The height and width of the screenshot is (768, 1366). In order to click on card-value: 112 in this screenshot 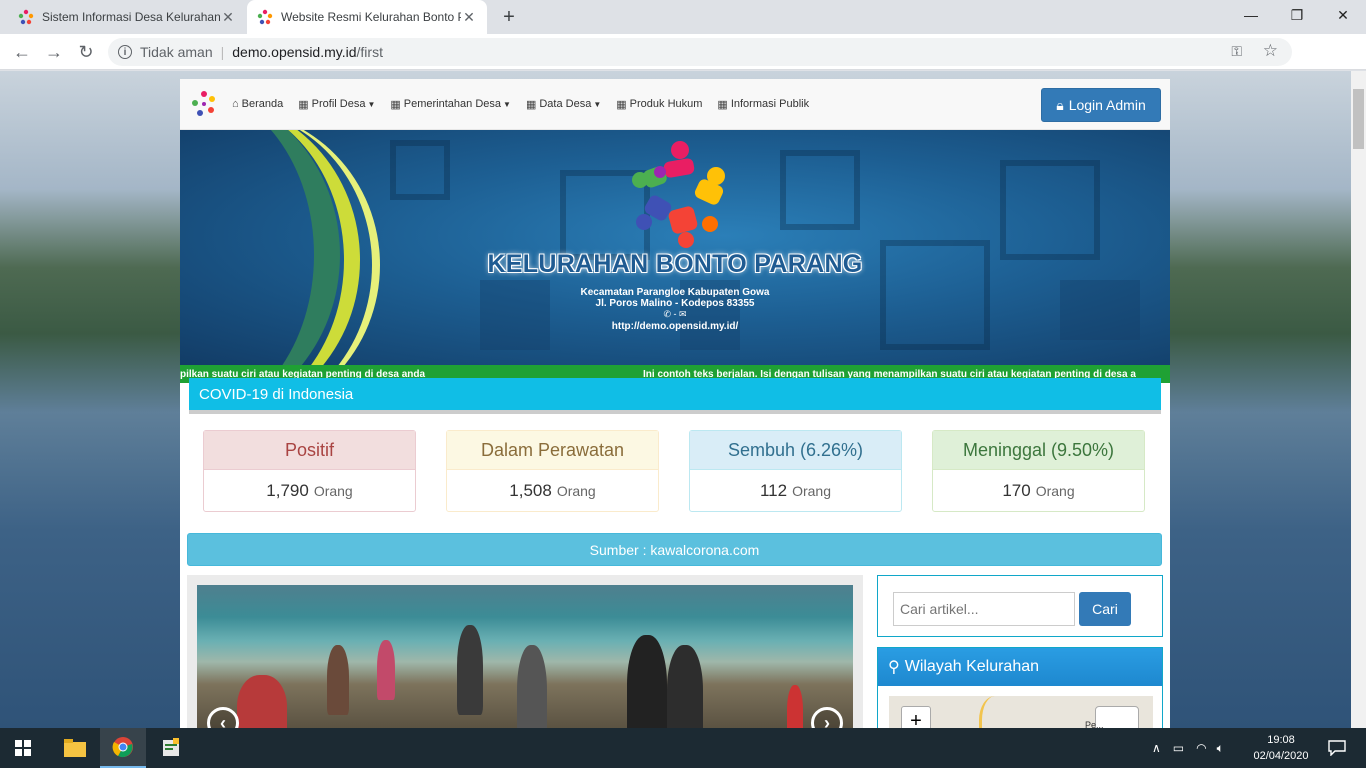, I will do `click(773, 490)`.